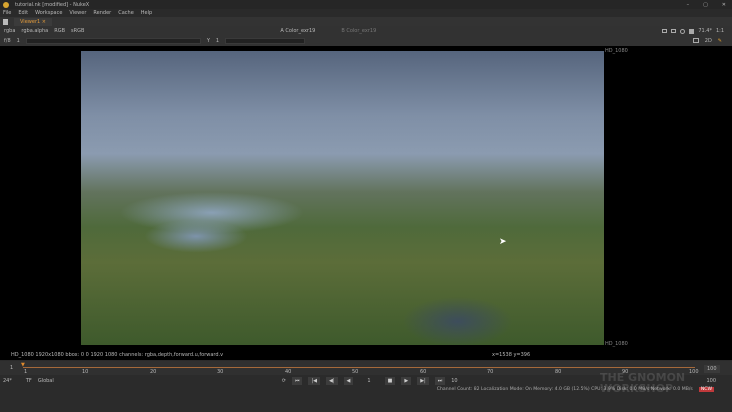  Describe the element at coordinates (126, 13) in the screenshot. I see `menu-cache: Cache` at that location.